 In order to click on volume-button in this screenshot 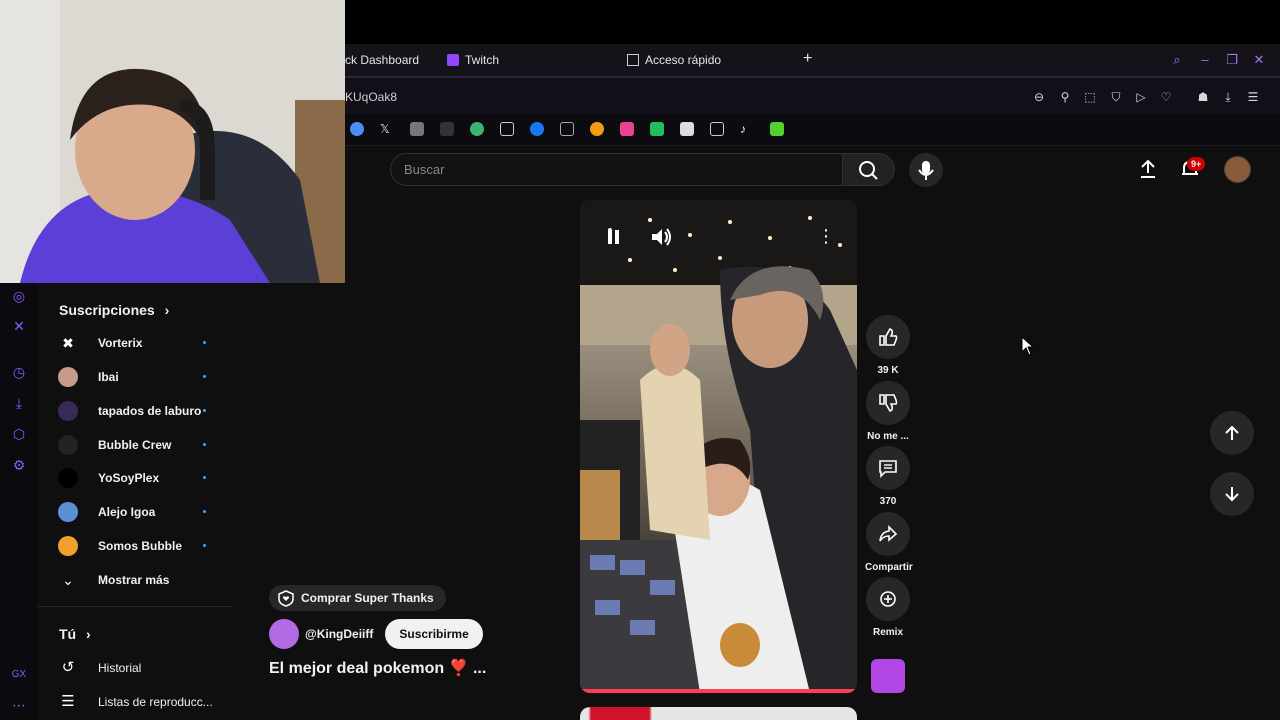, I will do `click(661, 237)`.